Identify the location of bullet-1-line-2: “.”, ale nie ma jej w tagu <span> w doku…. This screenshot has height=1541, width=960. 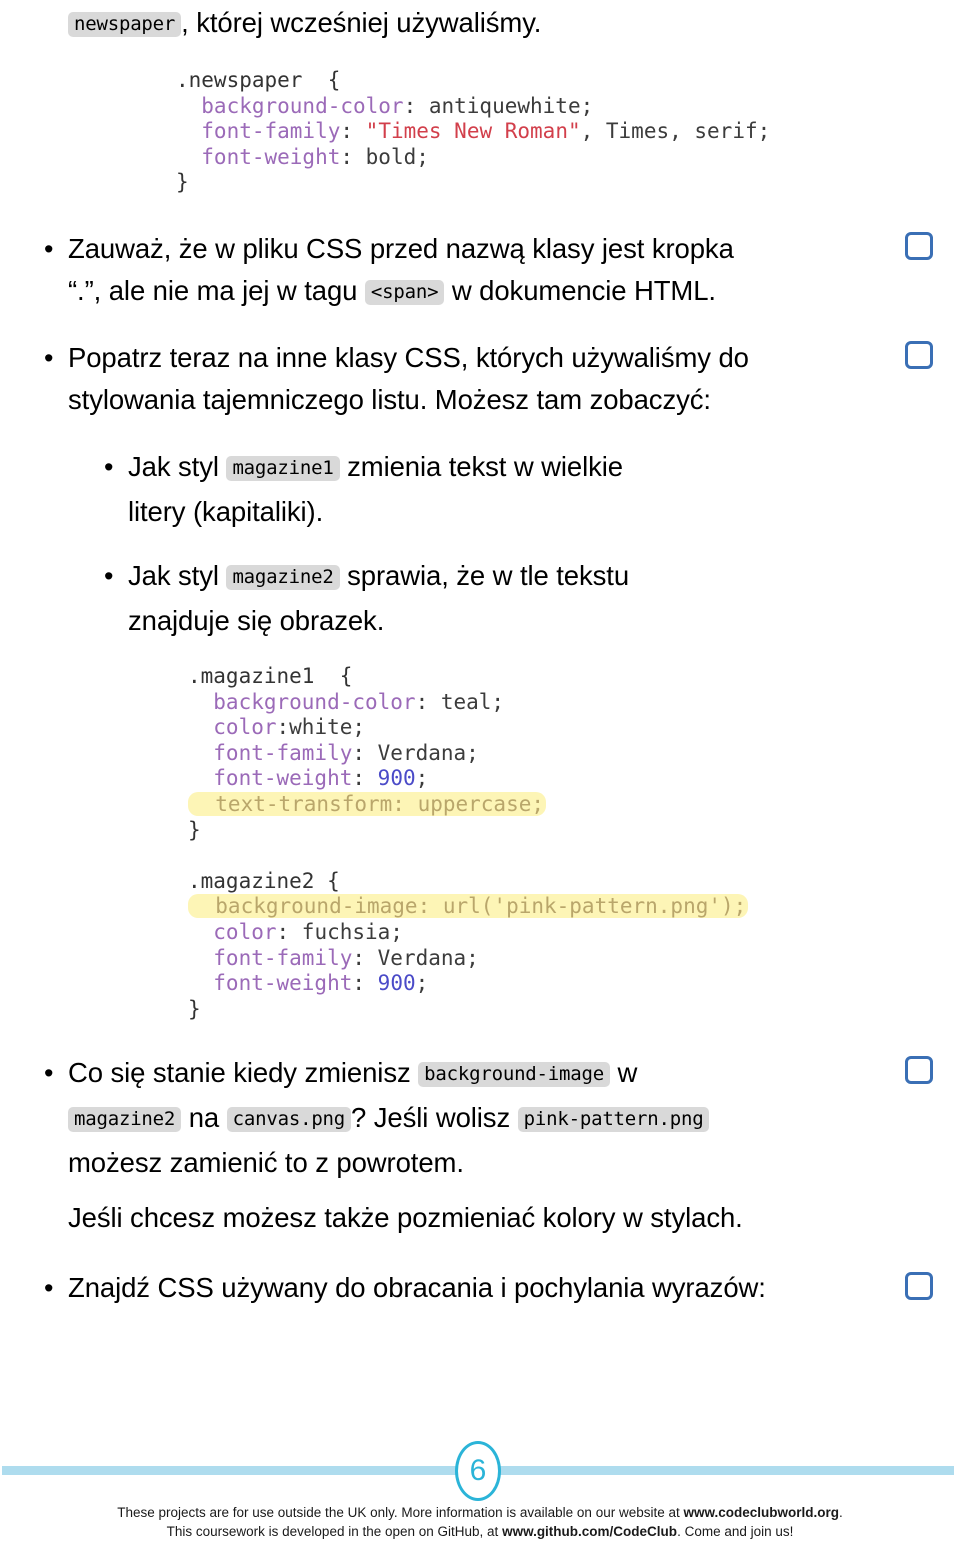
(392, 290).